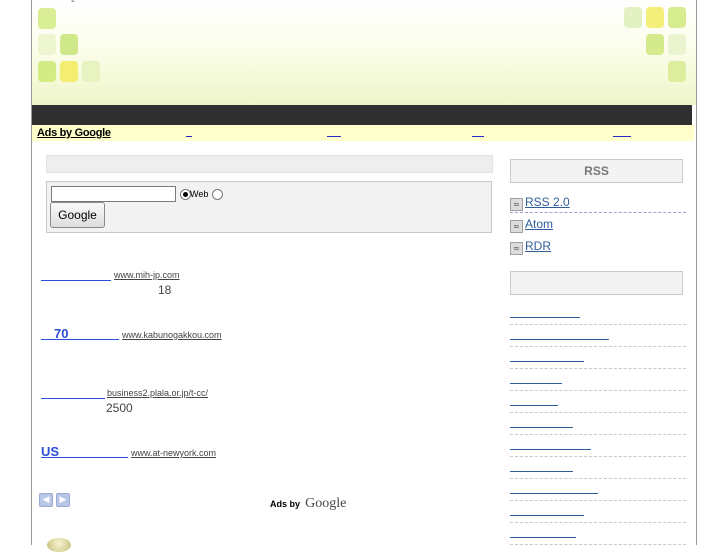 The image size is (727, 552). Describe the element at coordinates (113, 194) in the screenshot. I see `search-input` at that location.